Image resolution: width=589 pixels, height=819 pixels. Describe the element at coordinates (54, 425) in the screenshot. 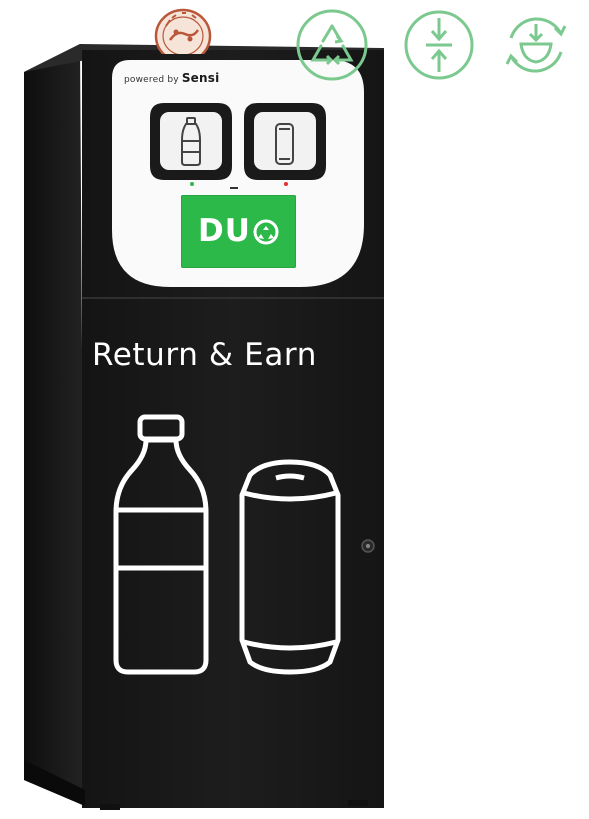

I see `machine-side-face` at that location.